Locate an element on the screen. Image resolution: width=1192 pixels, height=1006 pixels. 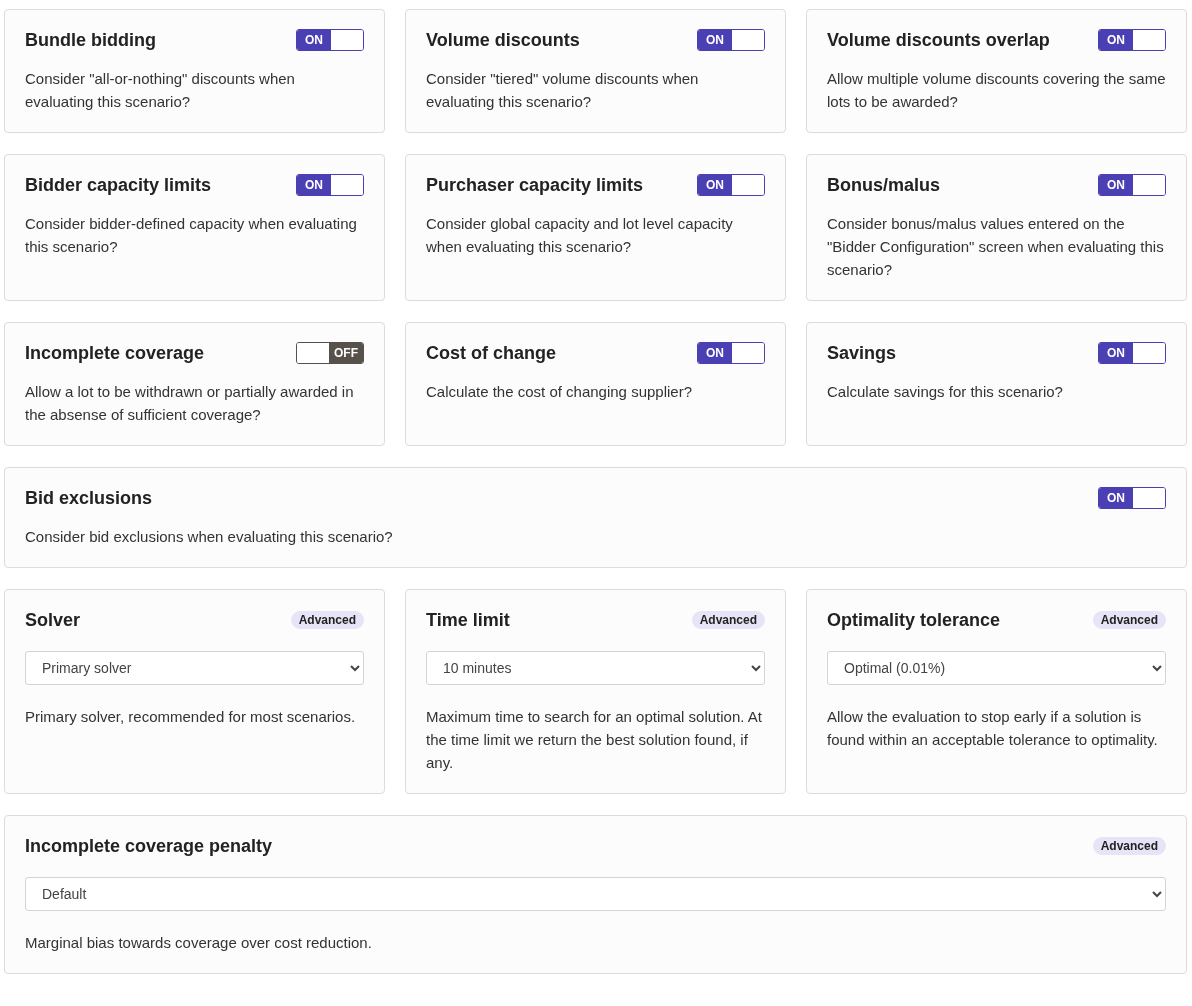
setting-description: Allow multiple volume discounts covering the same lots to be awarded? is located at coordinates (996, 90).